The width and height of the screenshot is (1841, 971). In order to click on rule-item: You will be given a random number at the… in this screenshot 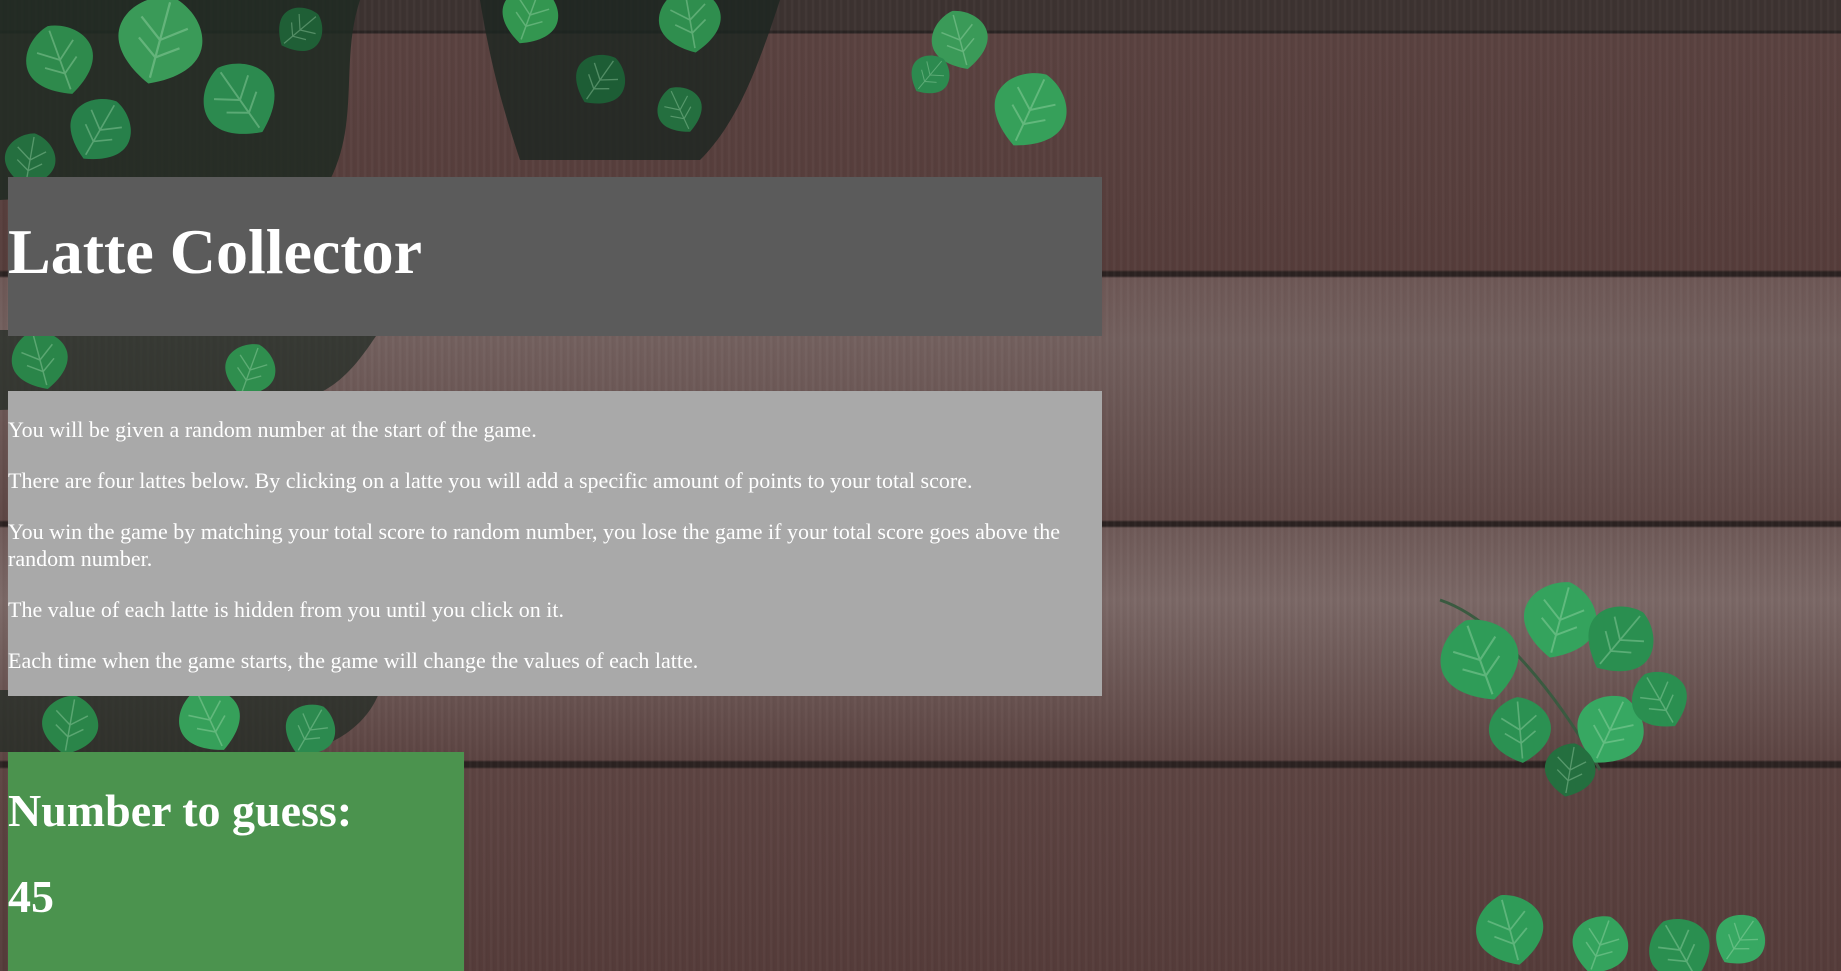, I will do `click(272, 429)`.